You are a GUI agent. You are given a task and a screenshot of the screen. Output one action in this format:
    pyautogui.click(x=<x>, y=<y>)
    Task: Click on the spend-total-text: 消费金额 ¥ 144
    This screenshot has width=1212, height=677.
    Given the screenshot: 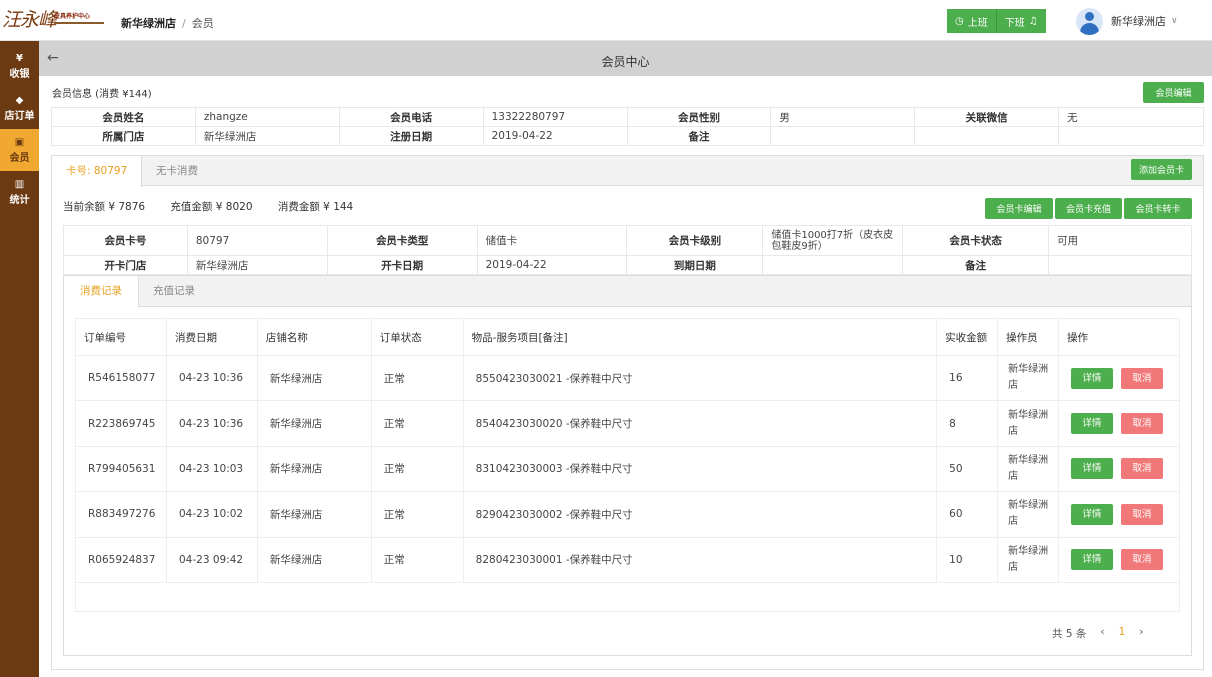 What is the action you would take?
    pyautogui.click(x=315, y=207)
    